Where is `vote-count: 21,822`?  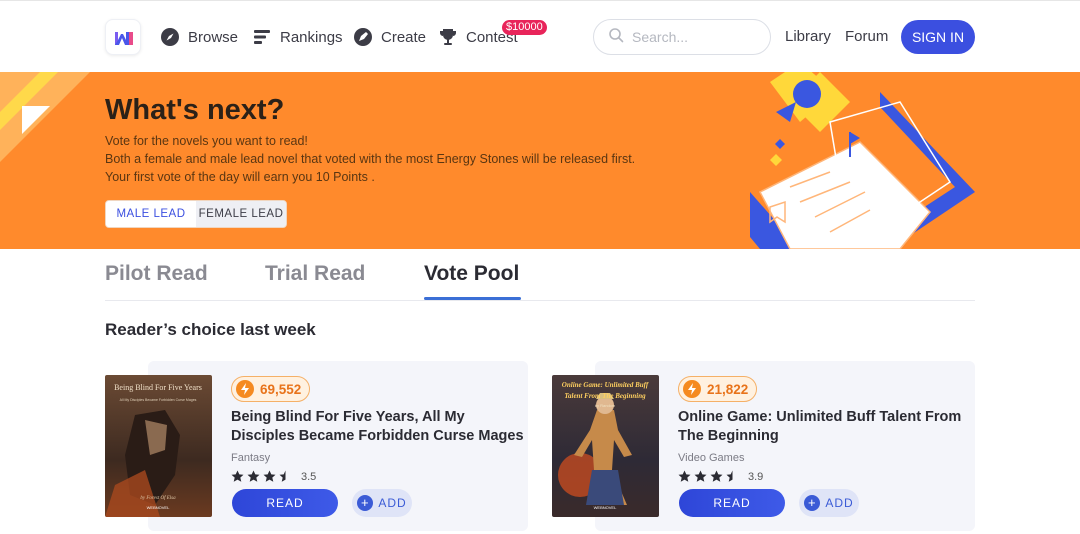 vote-count: 21,822 is located at coordinates (728, 389).